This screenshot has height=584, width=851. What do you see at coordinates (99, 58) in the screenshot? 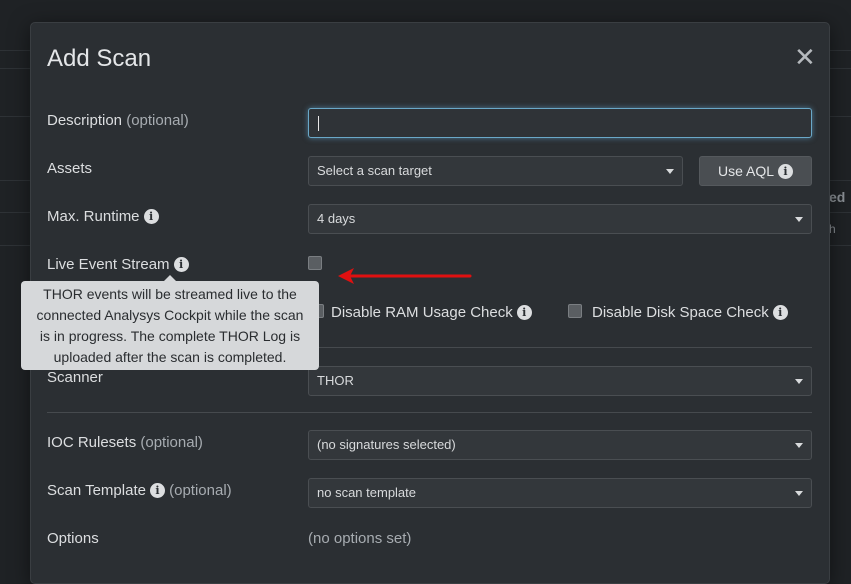
I see `modal-title: Add Scan` at bounding box center [99, 58].